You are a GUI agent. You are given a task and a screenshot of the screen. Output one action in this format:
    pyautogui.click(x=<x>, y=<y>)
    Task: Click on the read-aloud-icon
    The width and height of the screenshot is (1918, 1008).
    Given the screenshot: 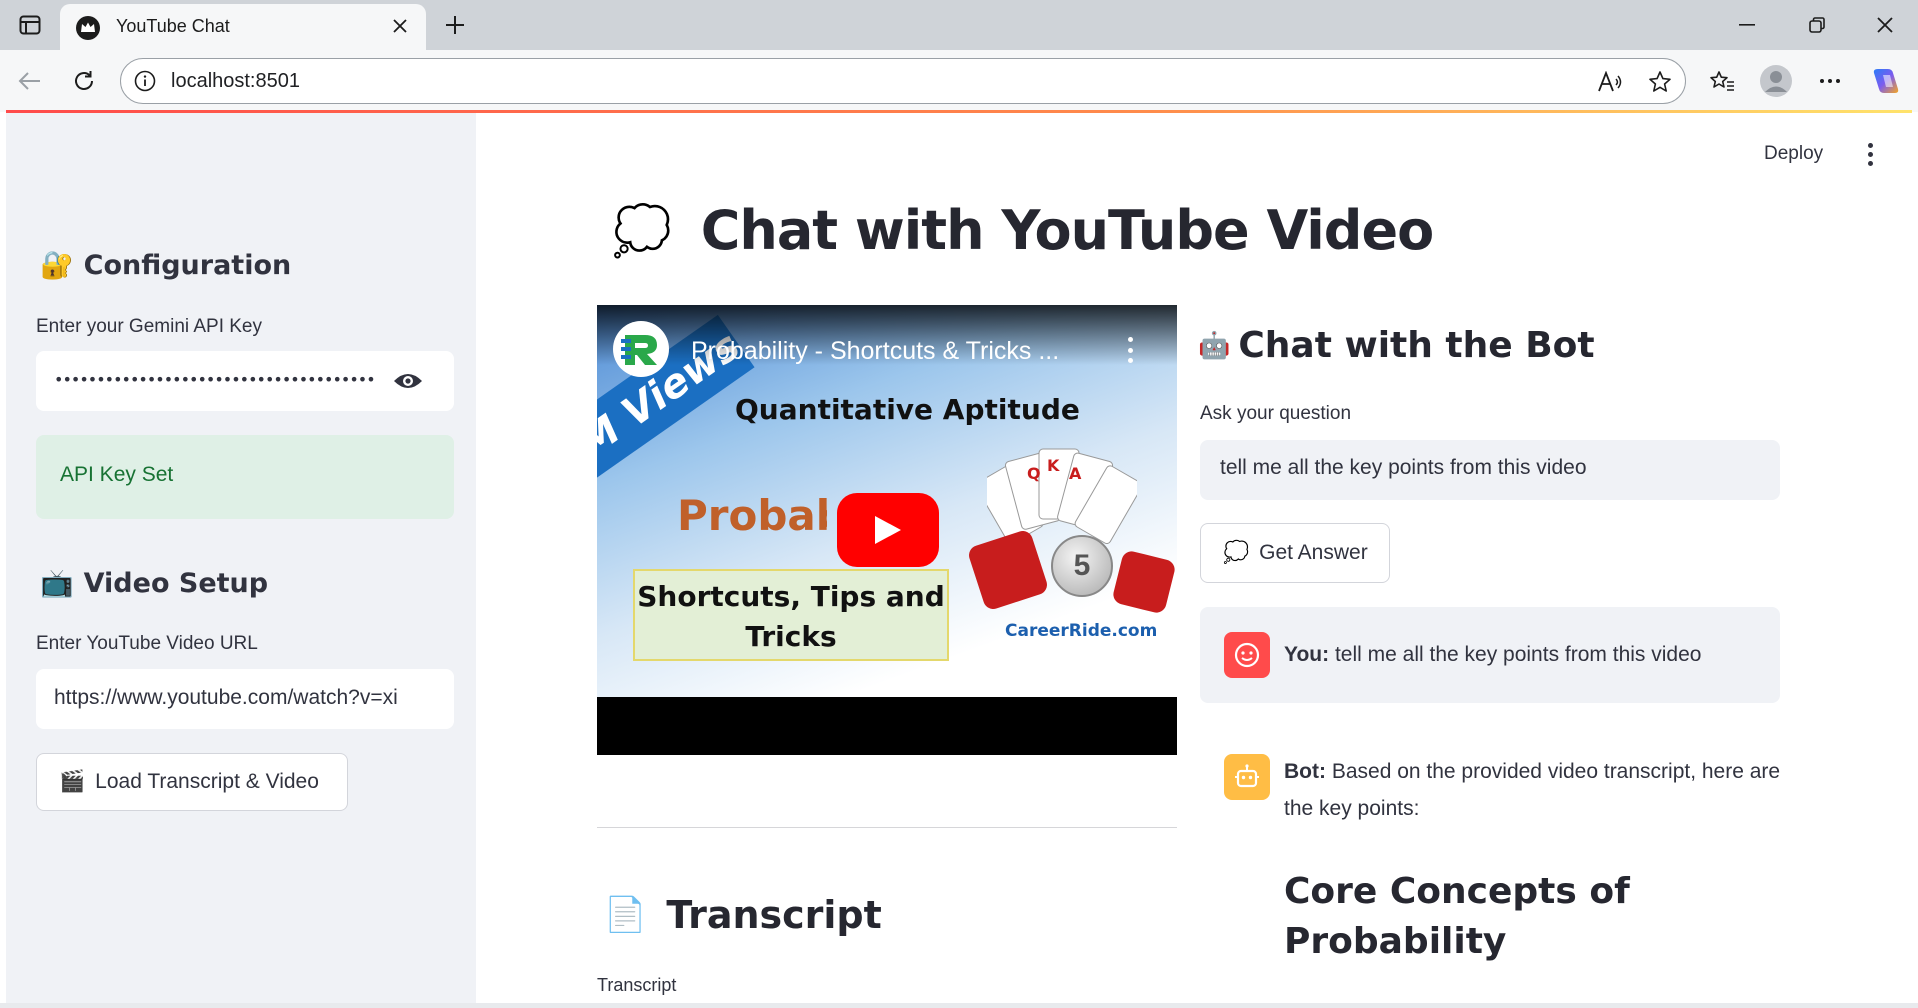 What is the action you would take?
    pyautogui.click(x=1610, y=82)
    